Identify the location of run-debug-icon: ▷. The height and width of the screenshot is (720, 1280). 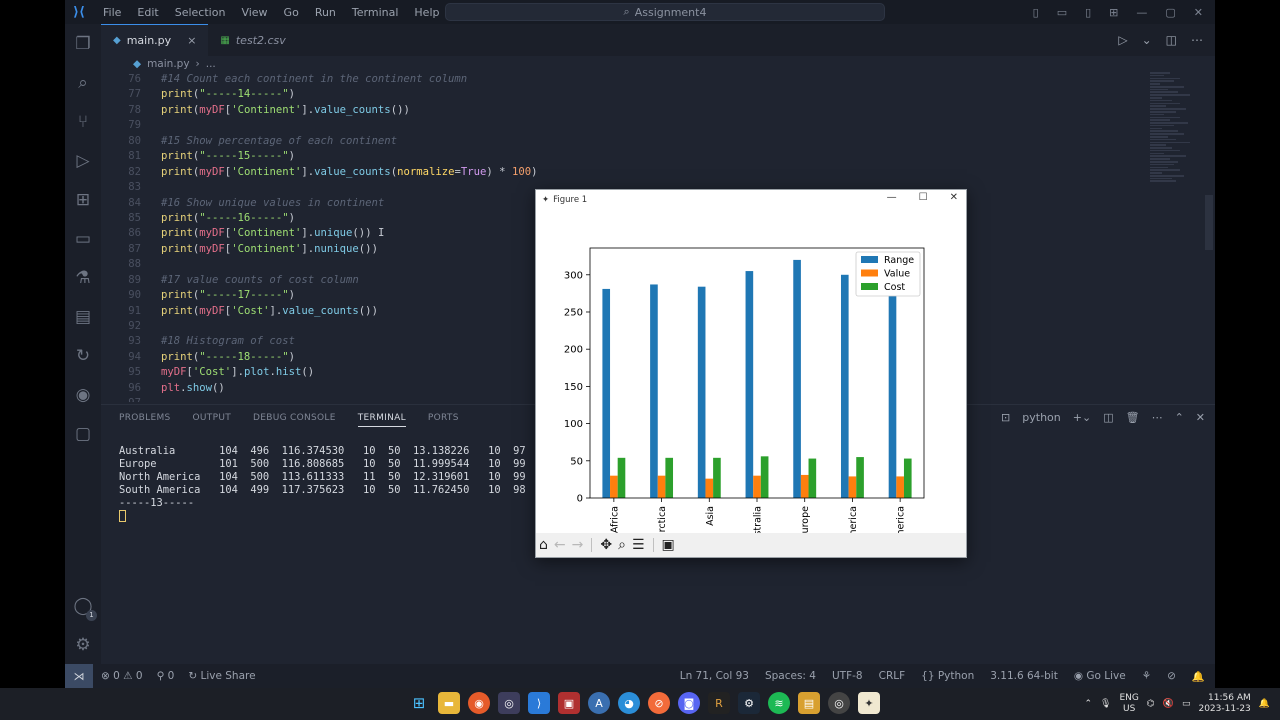
(83, 160).